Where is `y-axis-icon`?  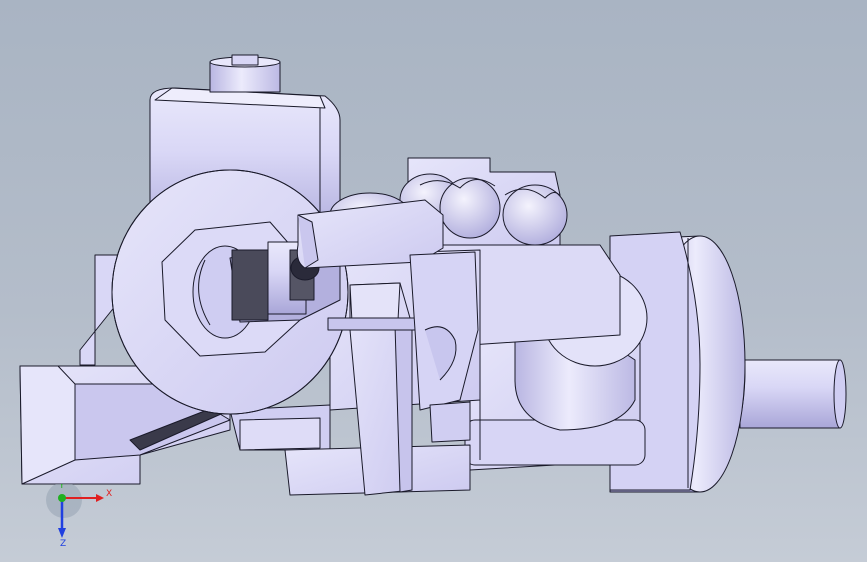 y-axis-icon is located at coordinates (62, 498).